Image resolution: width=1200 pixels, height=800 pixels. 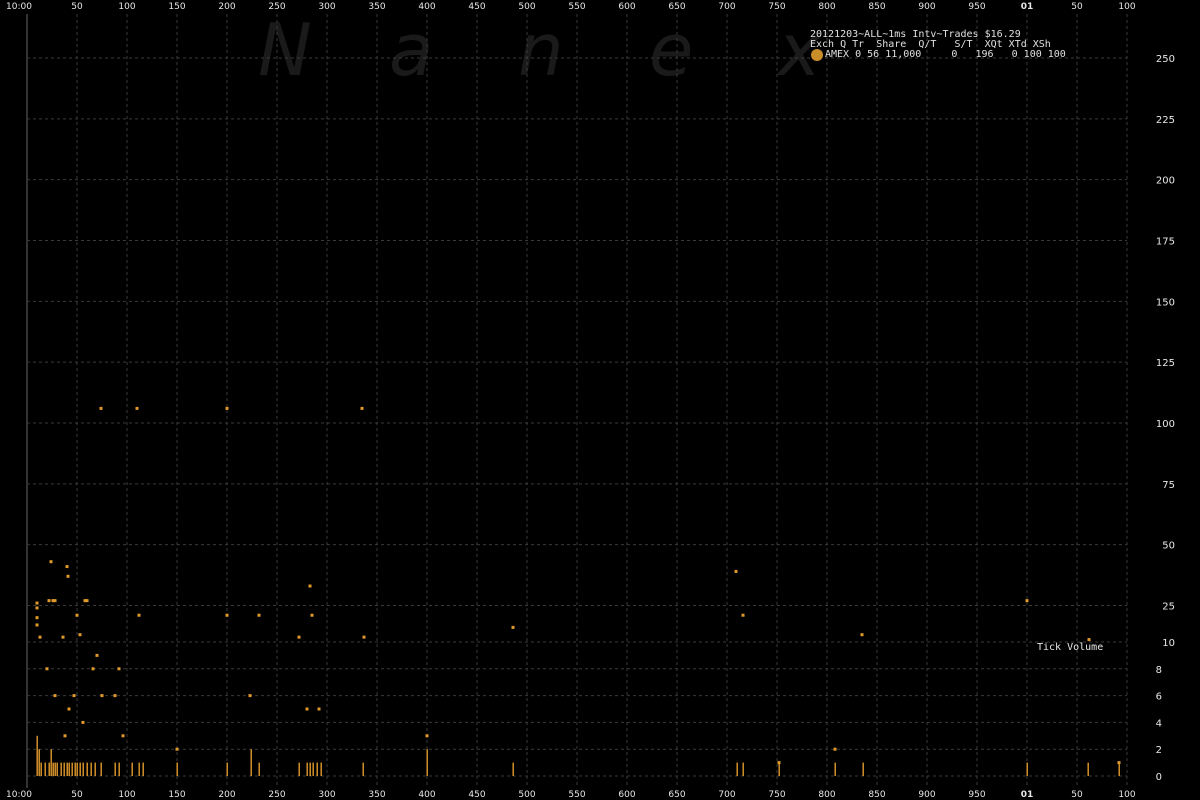 I want to click on y-tick-label-lower: 2, so click(x=1159, y=750).